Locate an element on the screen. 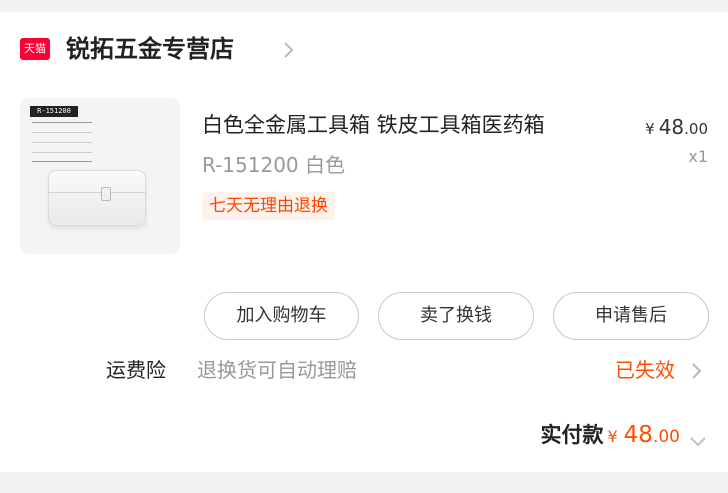  store-name: 锐拓五金专营店 is located at coordinates (150, 49).